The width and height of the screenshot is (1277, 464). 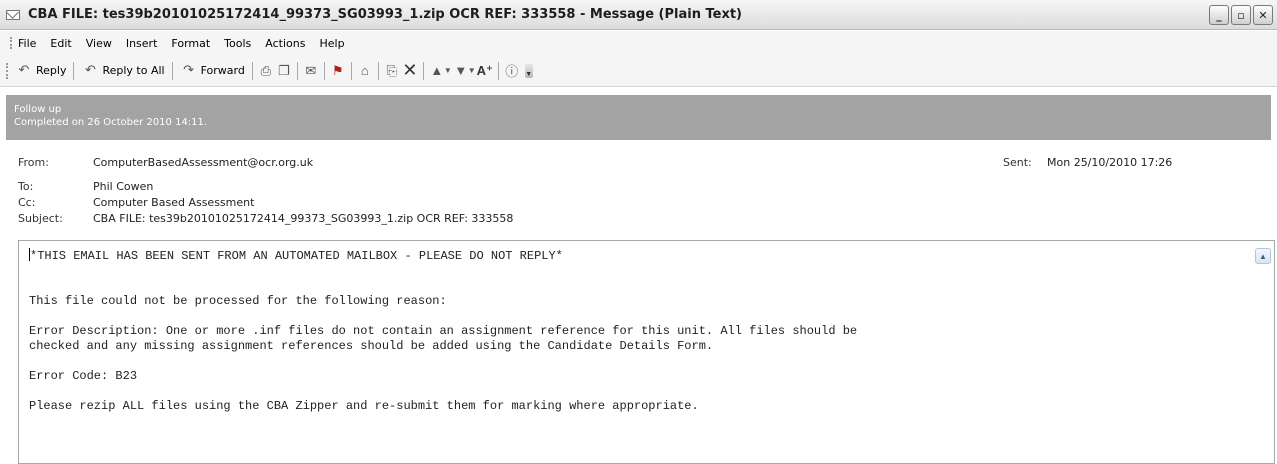 I want to click on previous-item-dropdown-icon: ▼, so click(x=448, y=70).